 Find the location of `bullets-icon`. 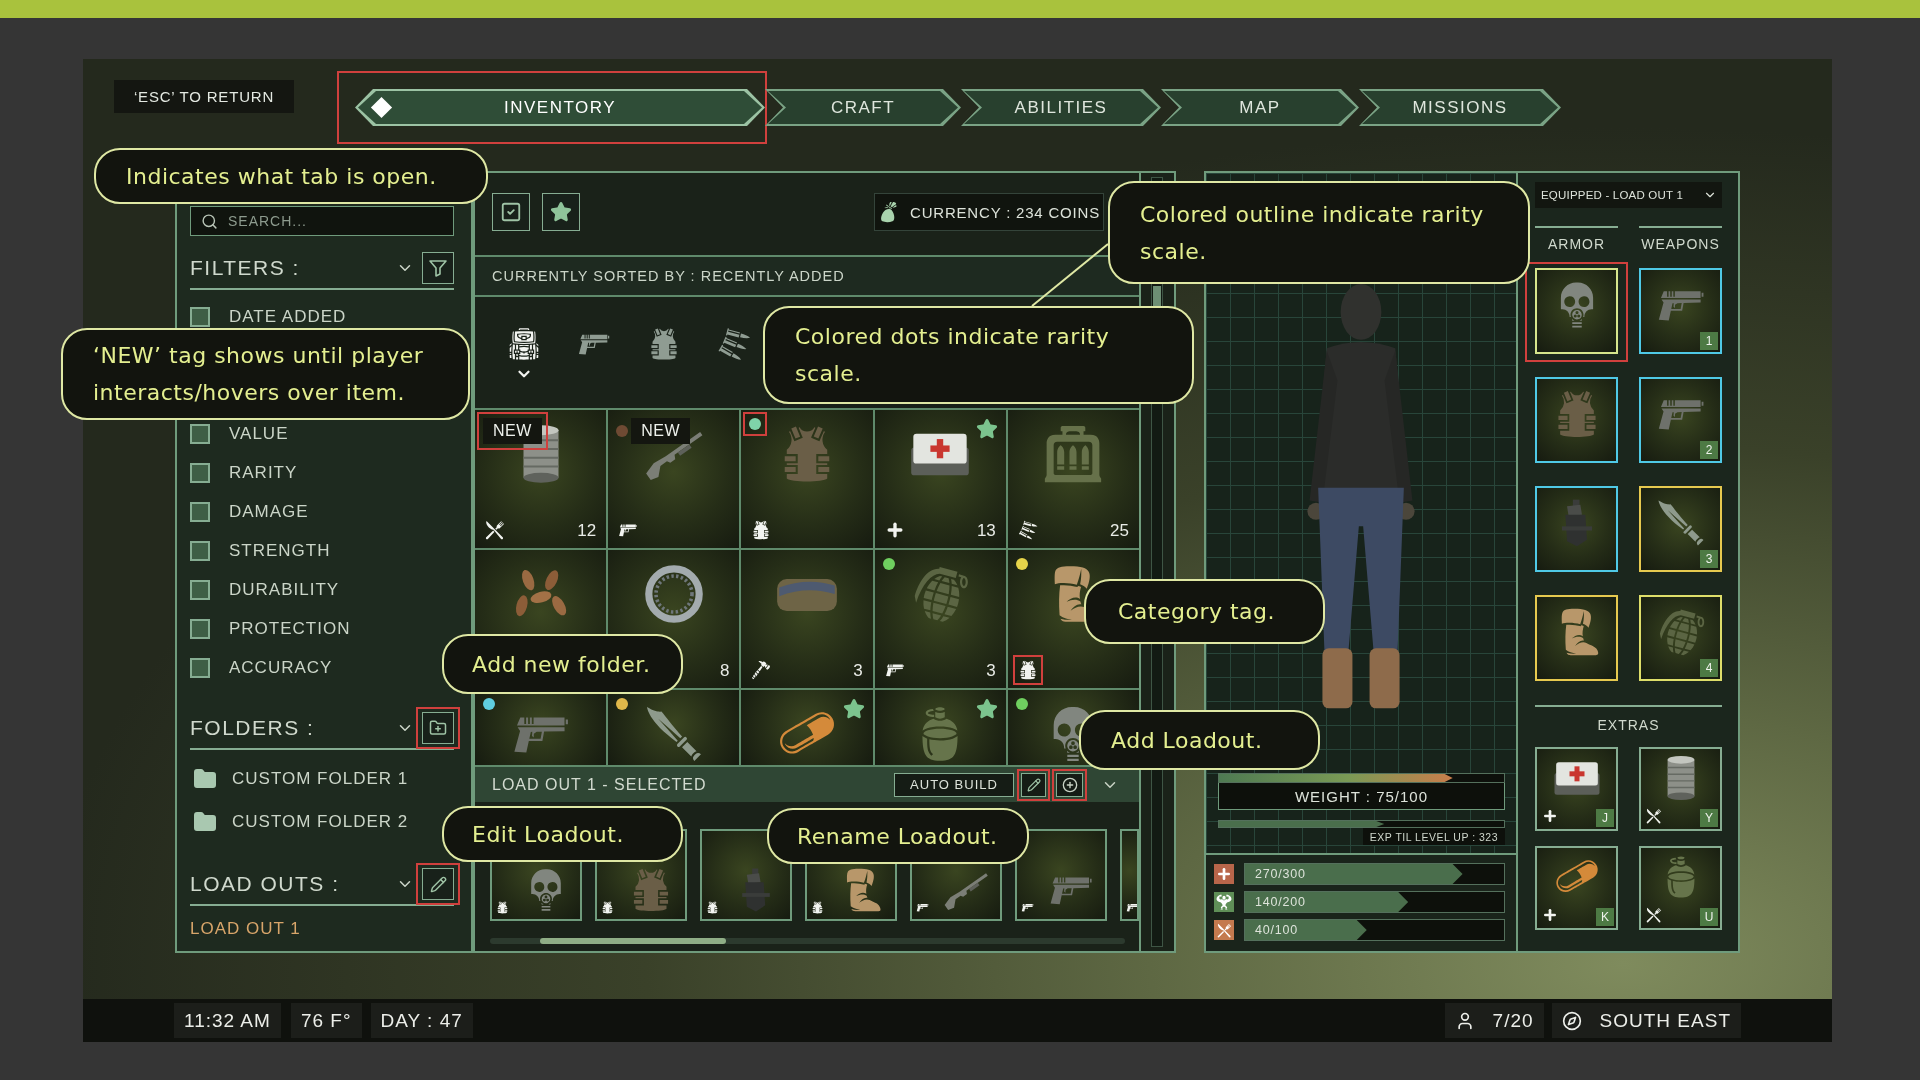

bullets-icon is located at coordinates (734, 344).